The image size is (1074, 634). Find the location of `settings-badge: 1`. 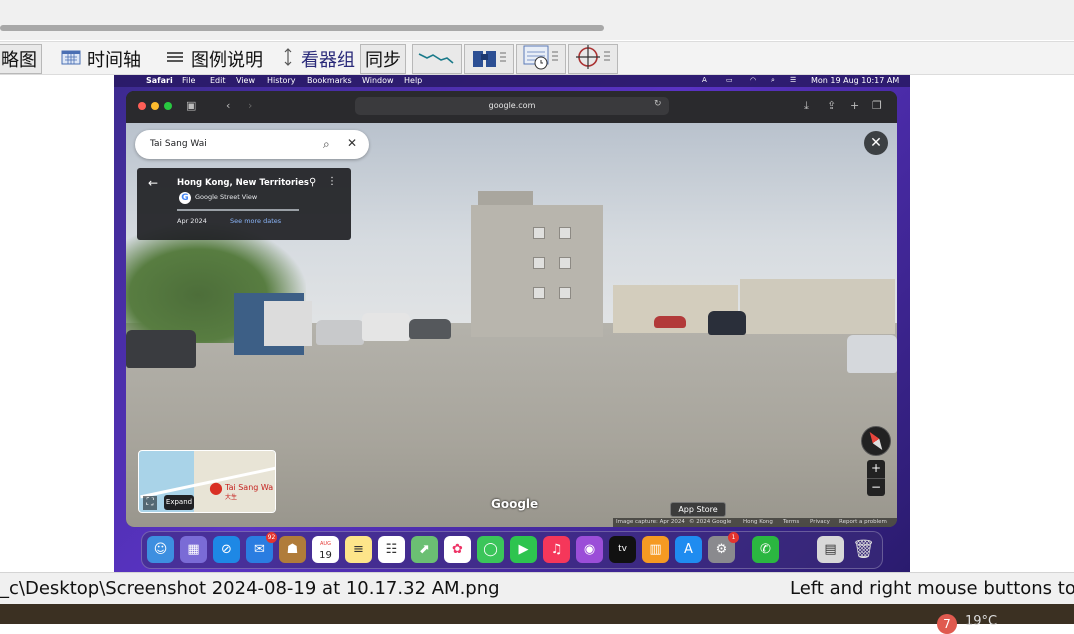

settings-badge: 1 is located at coordinates (733, 537).